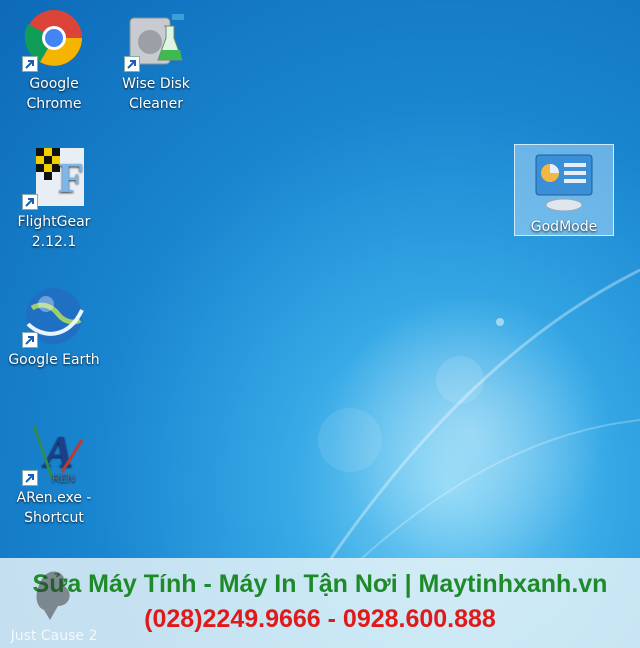  Describe the element at coordinates (54, 498) in the screenshot. I see `icon-label: ARen.exe -` at that location.